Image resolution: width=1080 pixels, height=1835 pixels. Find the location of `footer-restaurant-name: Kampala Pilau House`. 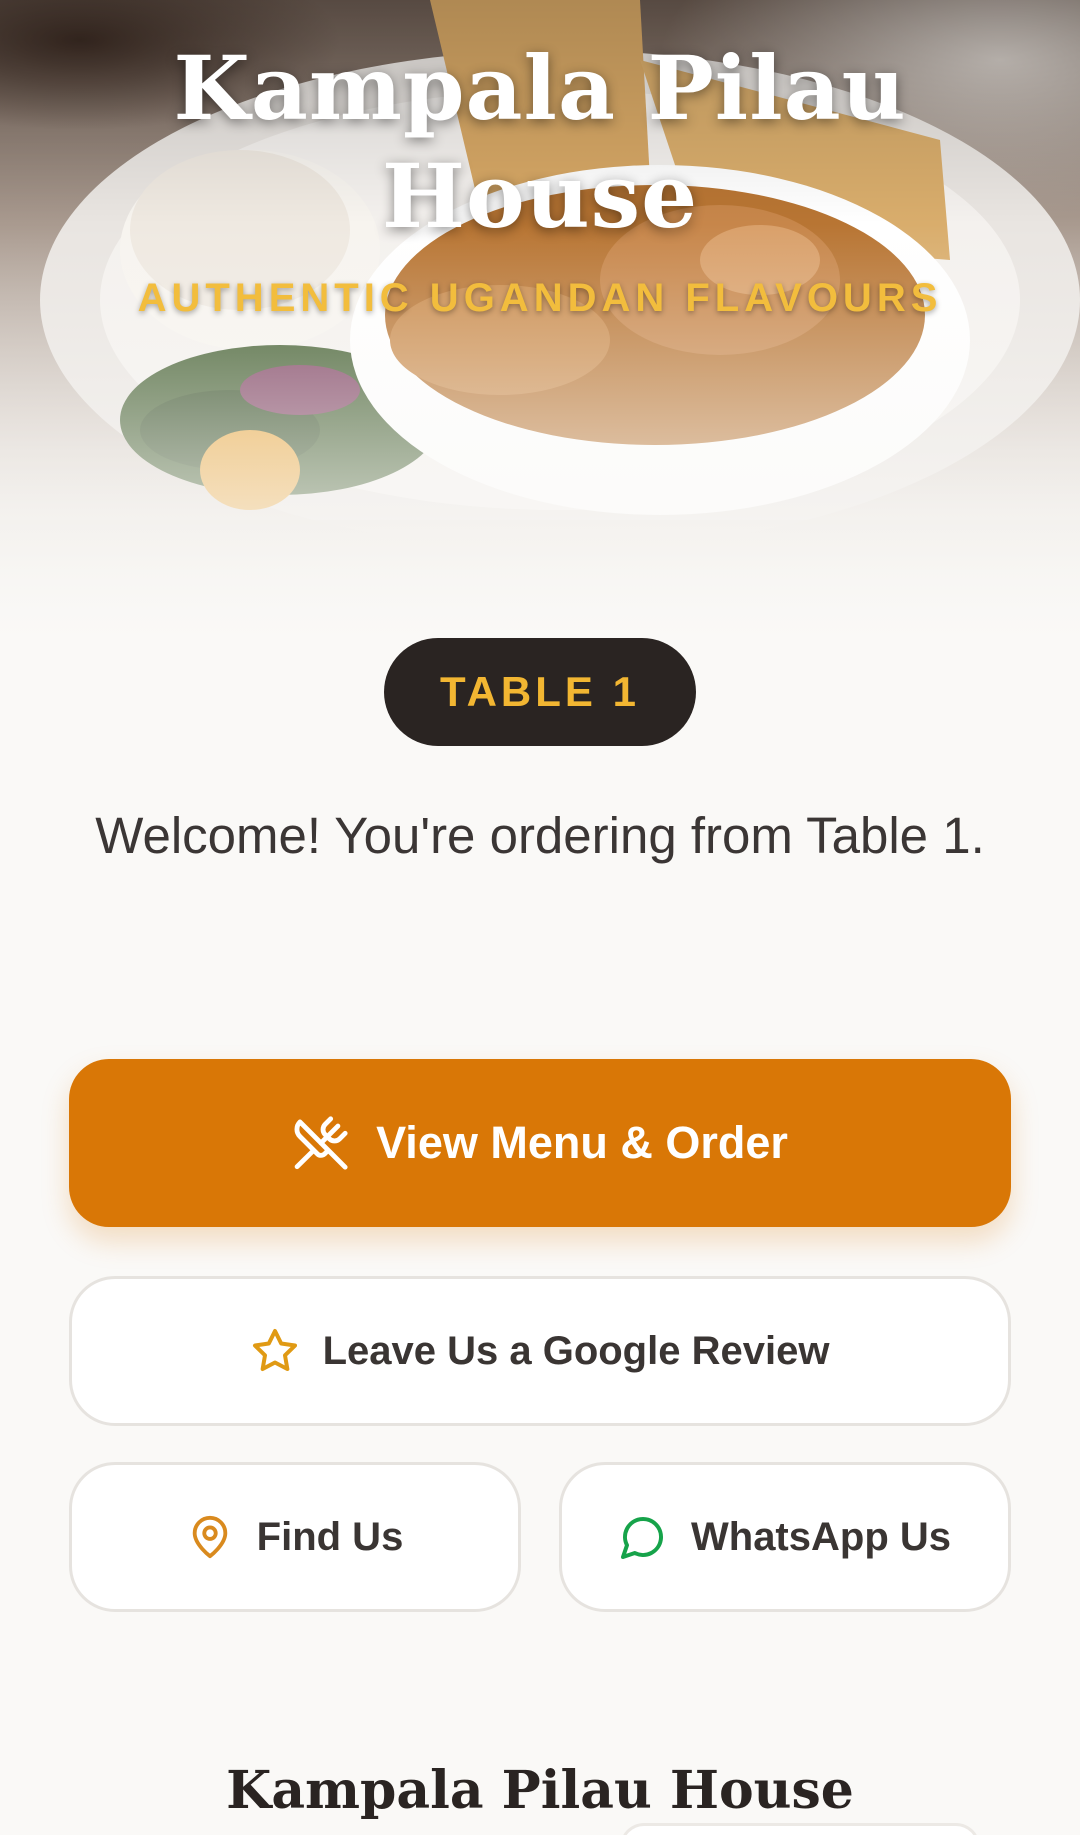

footer-restaurant-name: Kampala Pilau House is located at coordinates (540, 1790).